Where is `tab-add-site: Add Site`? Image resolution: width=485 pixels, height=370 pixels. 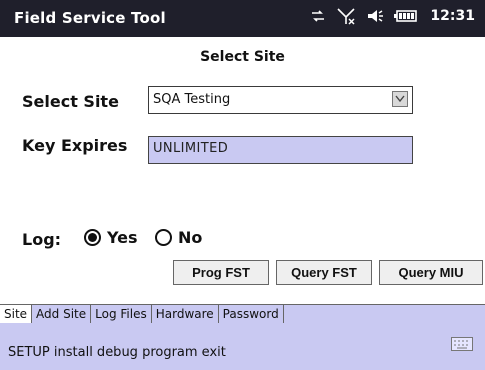
tab-add-site: Add Site is located at coordinates (62, 314).